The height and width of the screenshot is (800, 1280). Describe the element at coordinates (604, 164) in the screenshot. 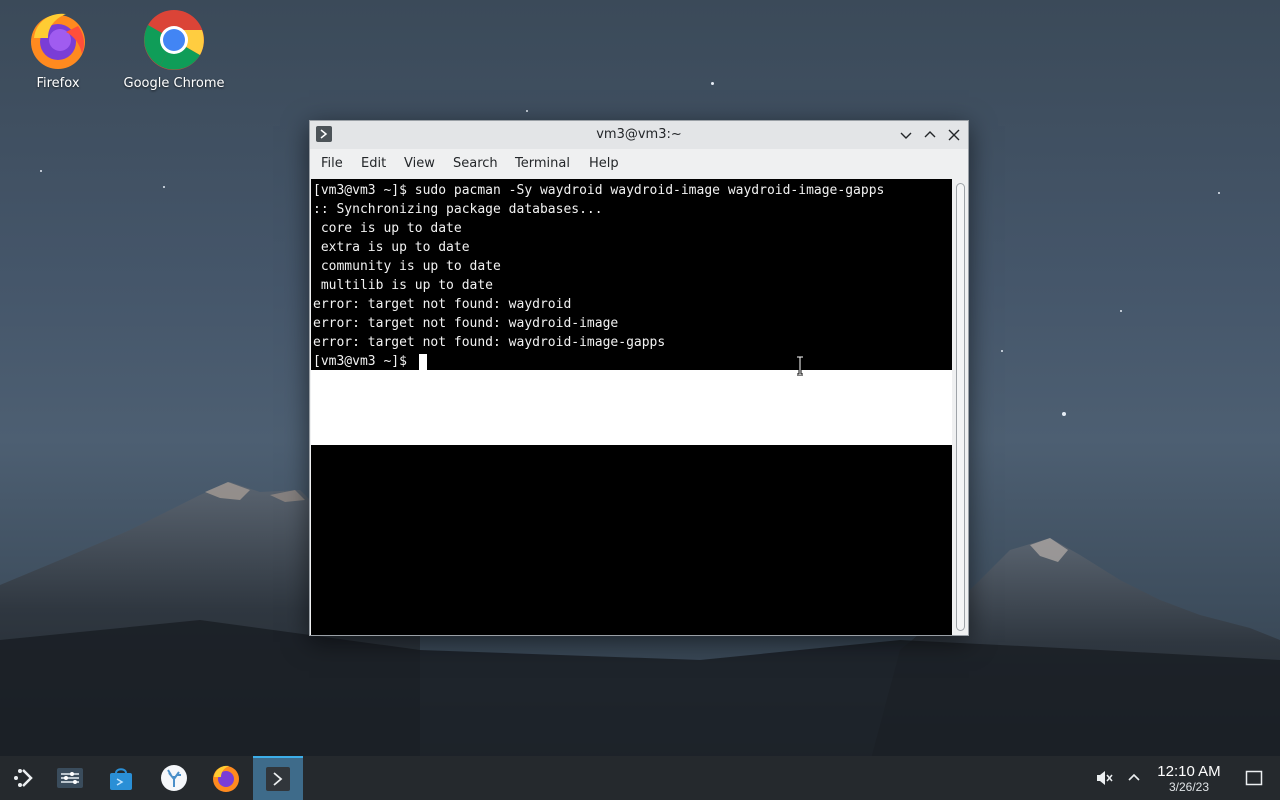

I see `menu-help: Help` at that location.